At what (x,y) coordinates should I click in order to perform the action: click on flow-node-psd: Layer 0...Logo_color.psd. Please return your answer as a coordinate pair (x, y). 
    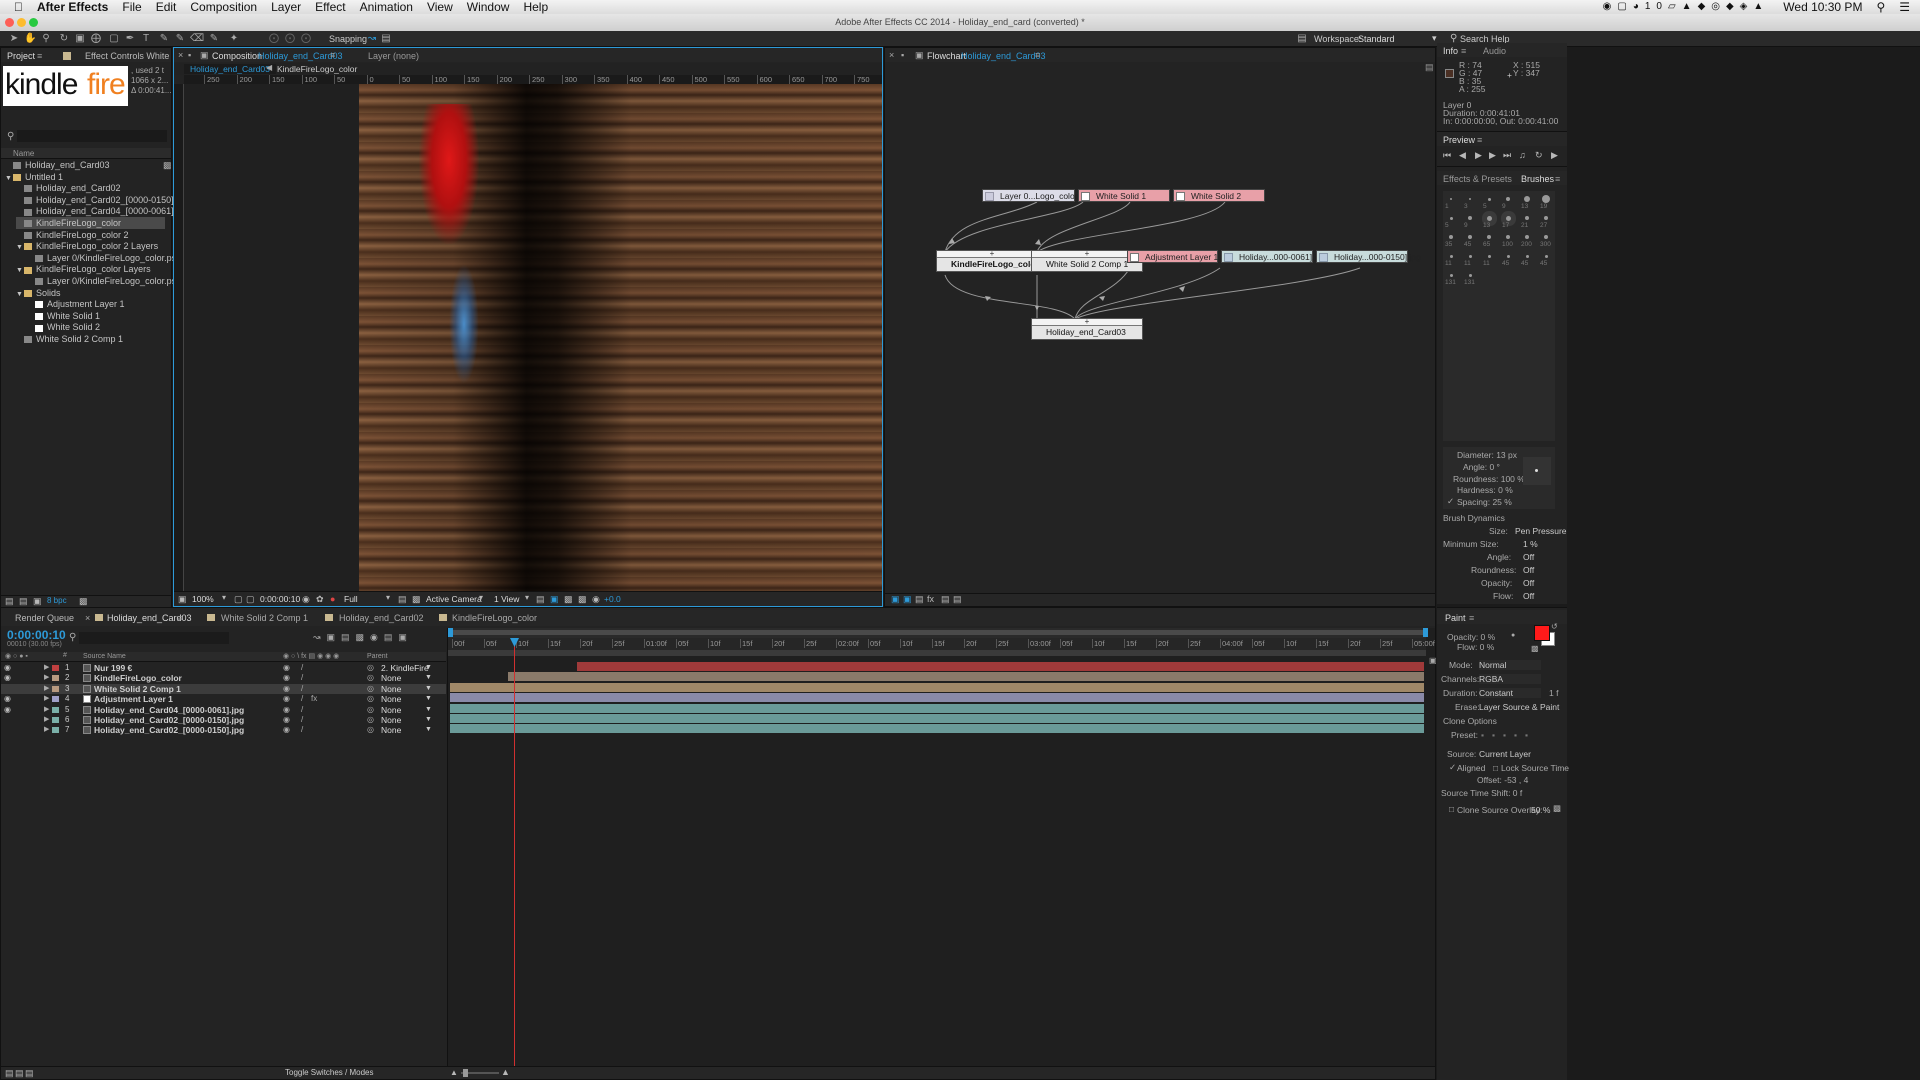
    Looking at the image, I should click on (1037, 195).